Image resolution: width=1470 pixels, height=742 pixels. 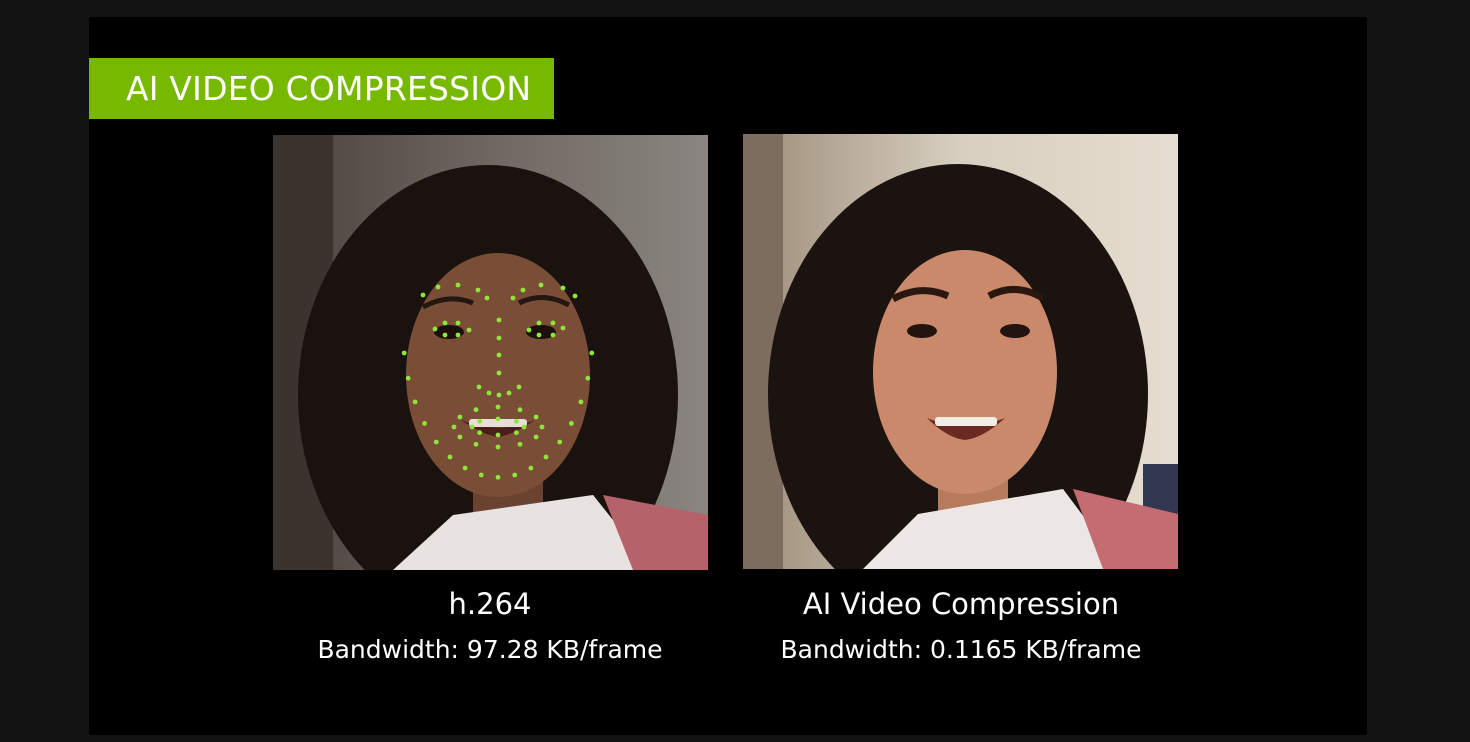 I want to click on ai-bandwidth-label: Bandwidth: 0.1165 KB/frame, so click(x=961, y=649).